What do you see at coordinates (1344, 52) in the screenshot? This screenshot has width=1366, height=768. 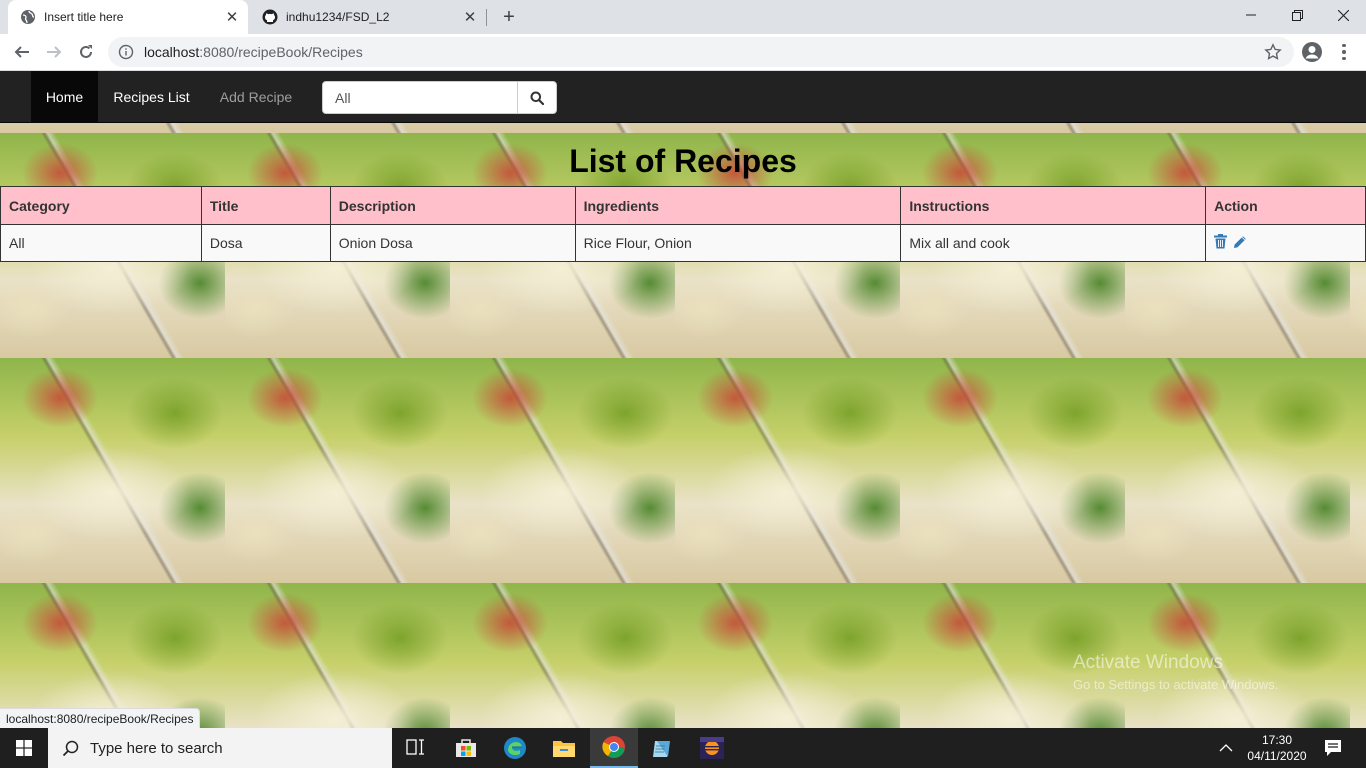 I see `browser-menu-icon` at bounding box center [1344, 52].